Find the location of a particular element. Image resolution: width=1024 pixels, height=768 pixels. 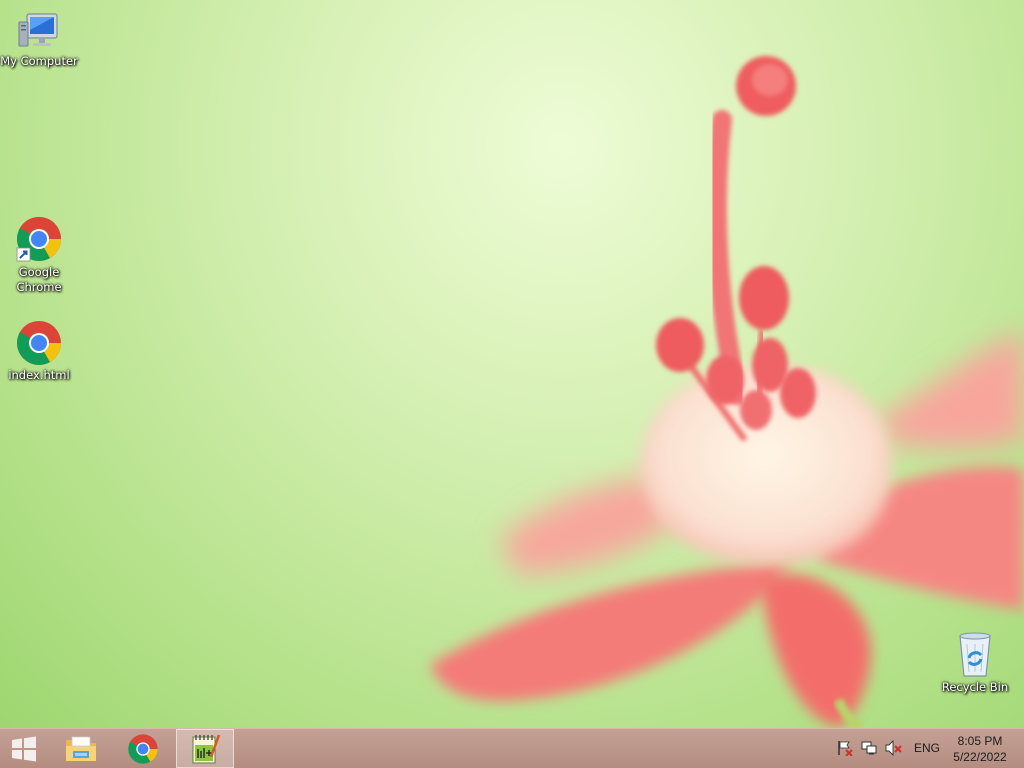

notepad-plus-plus-icon is located at coordinates (206, 748).